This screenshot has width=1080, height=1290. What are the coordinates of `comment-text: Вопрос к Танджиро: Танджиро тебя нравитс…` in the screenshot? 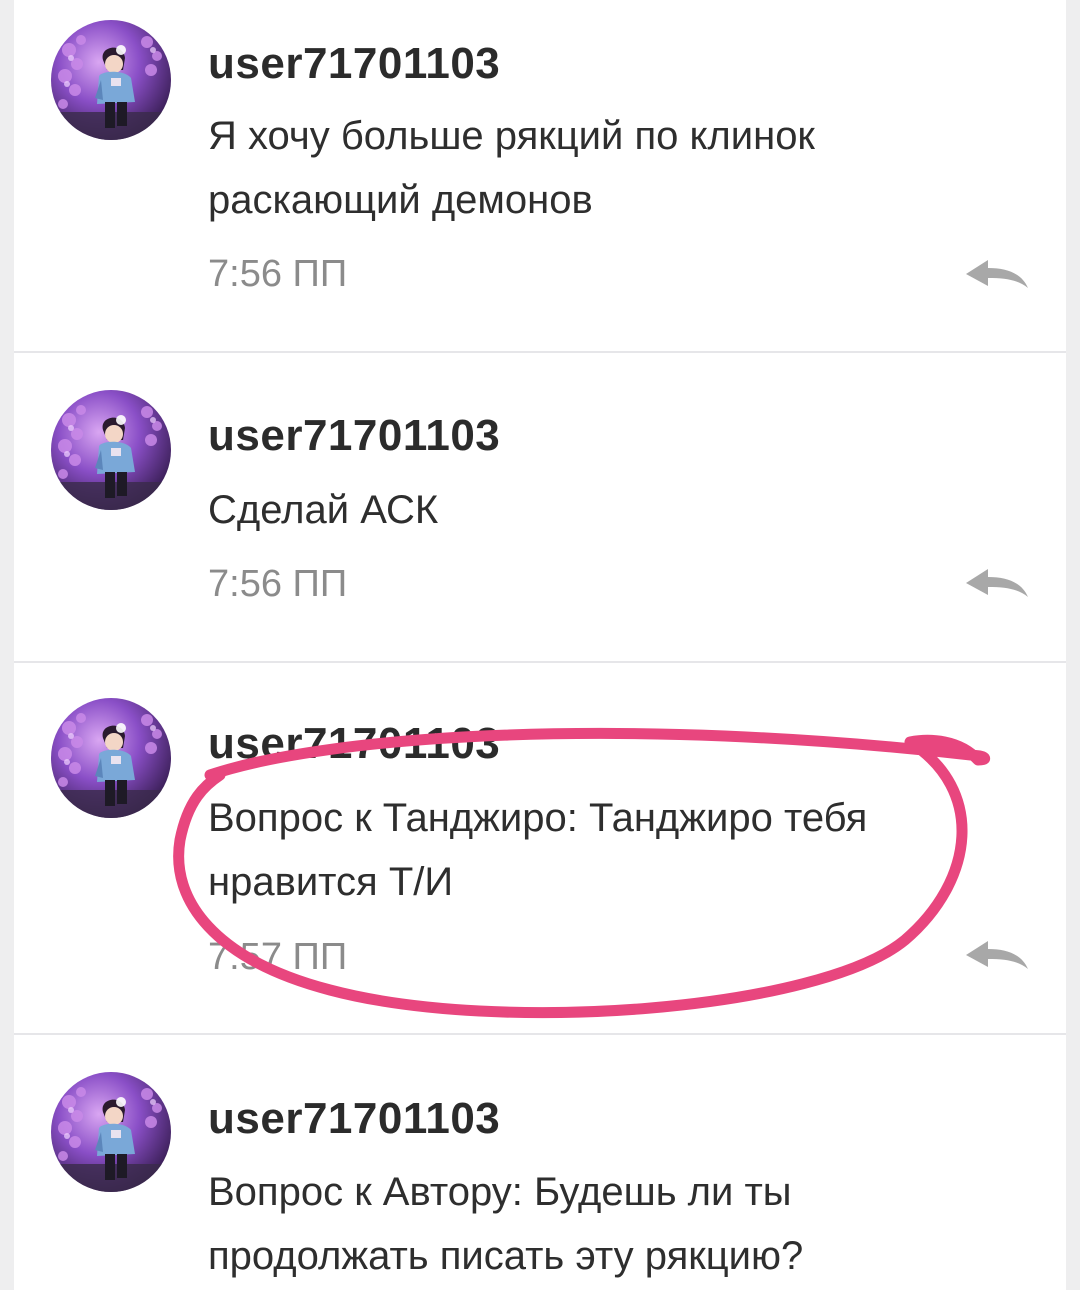 It's located at (538, 850).